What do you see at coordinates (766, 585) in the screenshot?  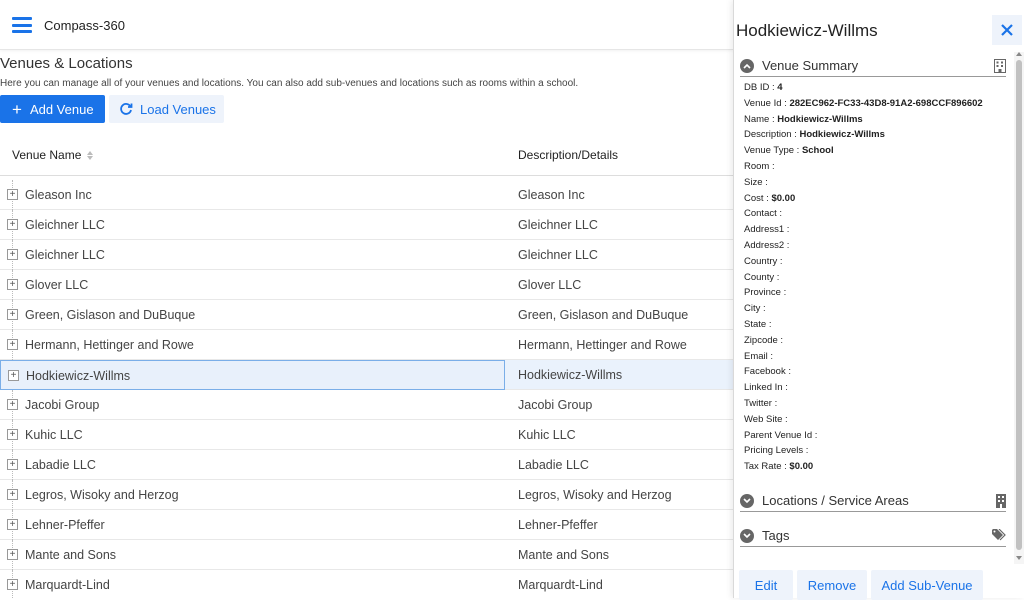 I see `edit-button: Edit` at bounding box center [766, 585].